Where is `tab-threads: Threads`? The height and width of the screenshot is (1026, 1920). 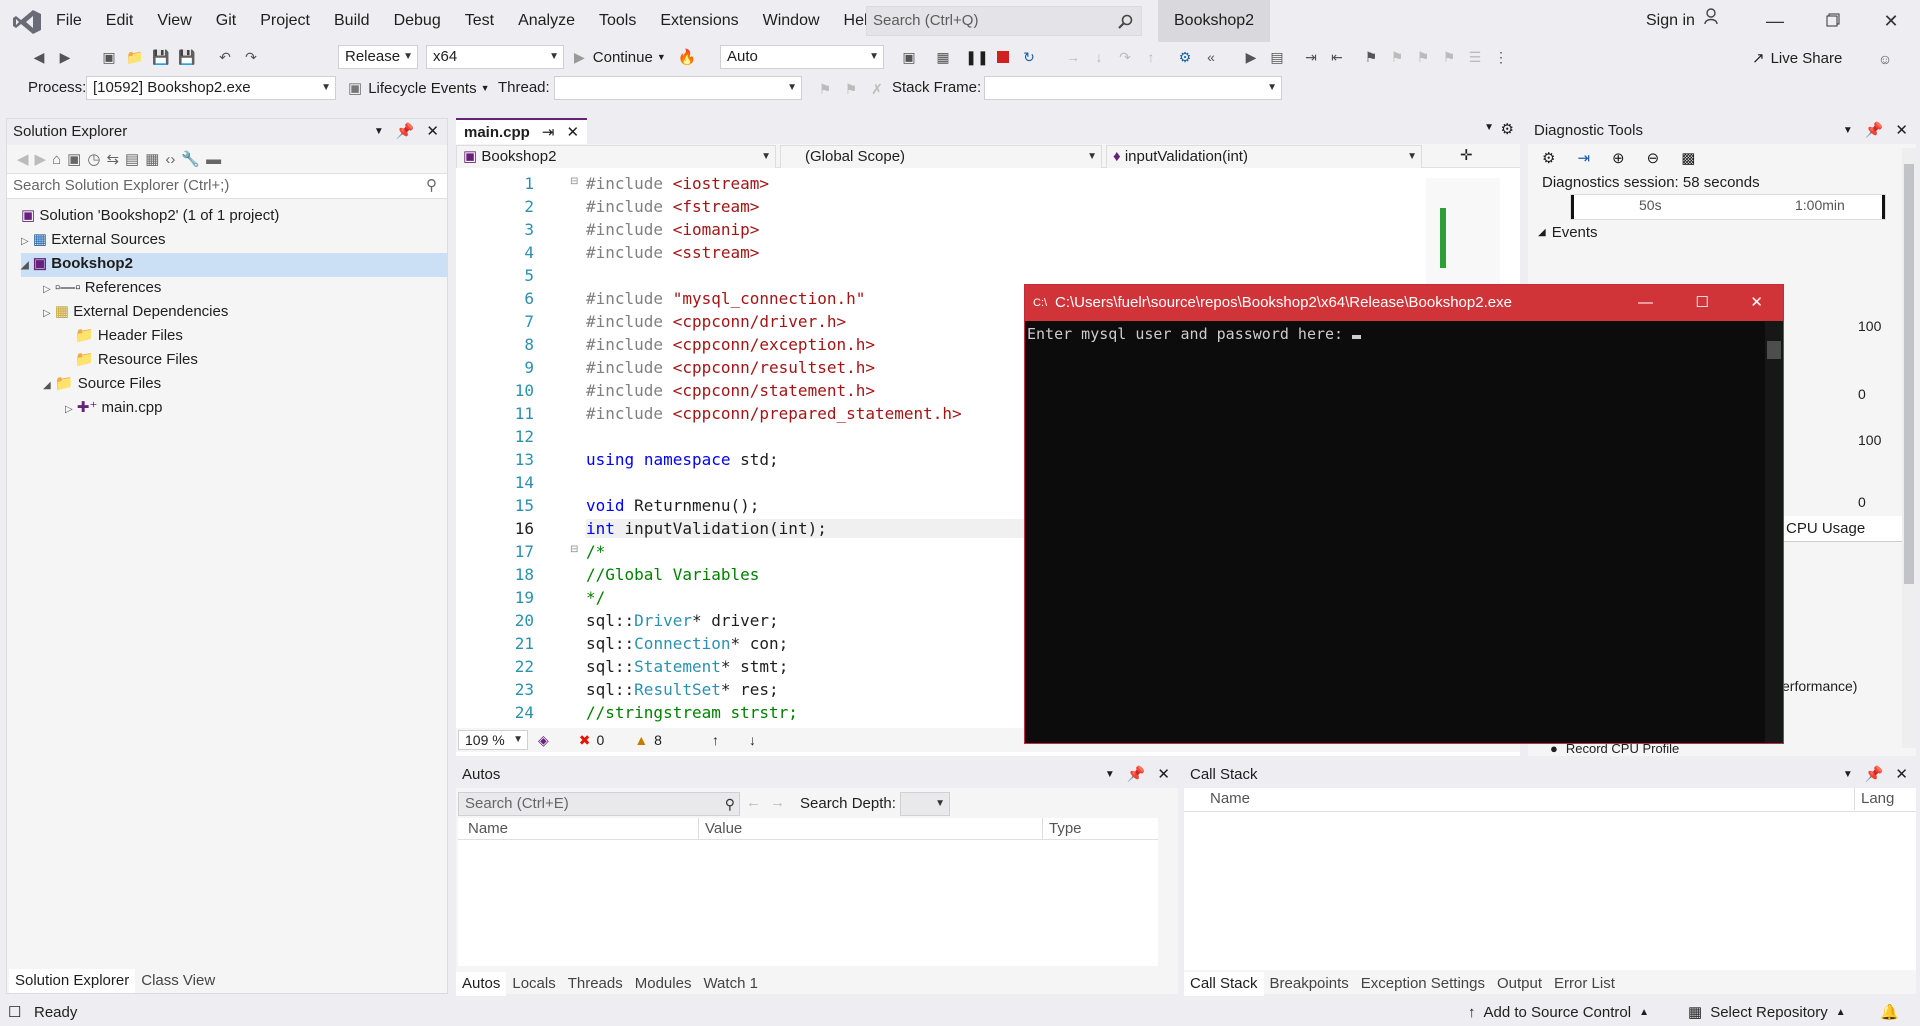
tab-threads: Threads is located at coordinates (595, 984).